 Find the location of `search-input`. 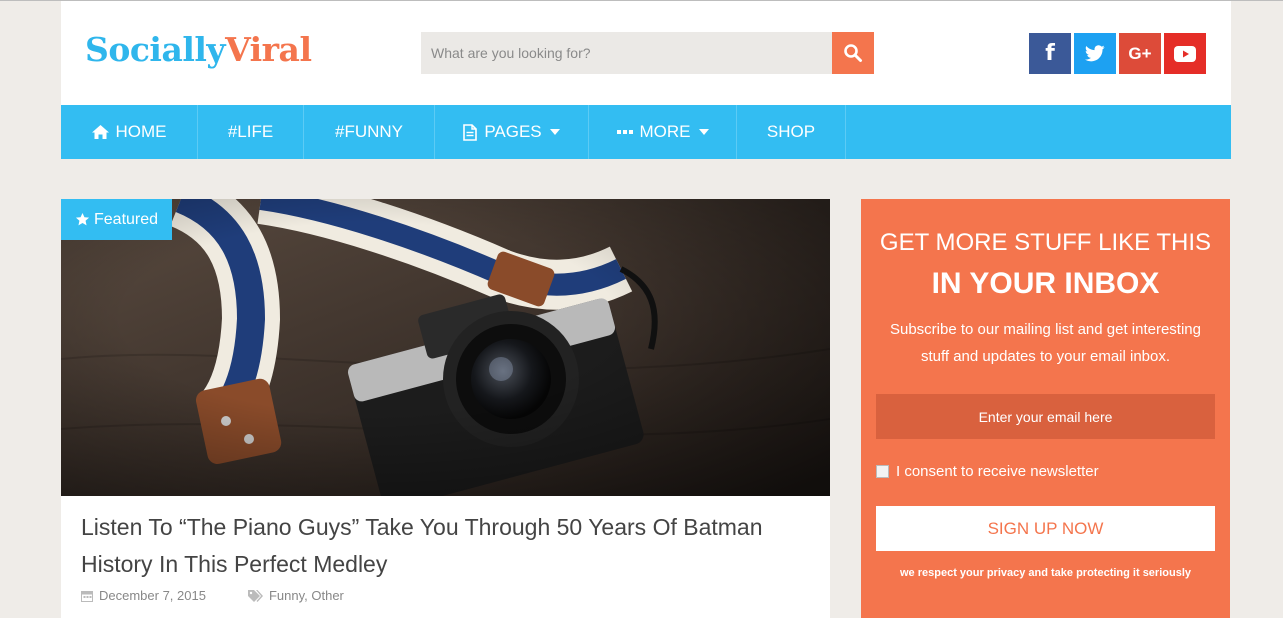

search-input is located at coordinates (626, 53).